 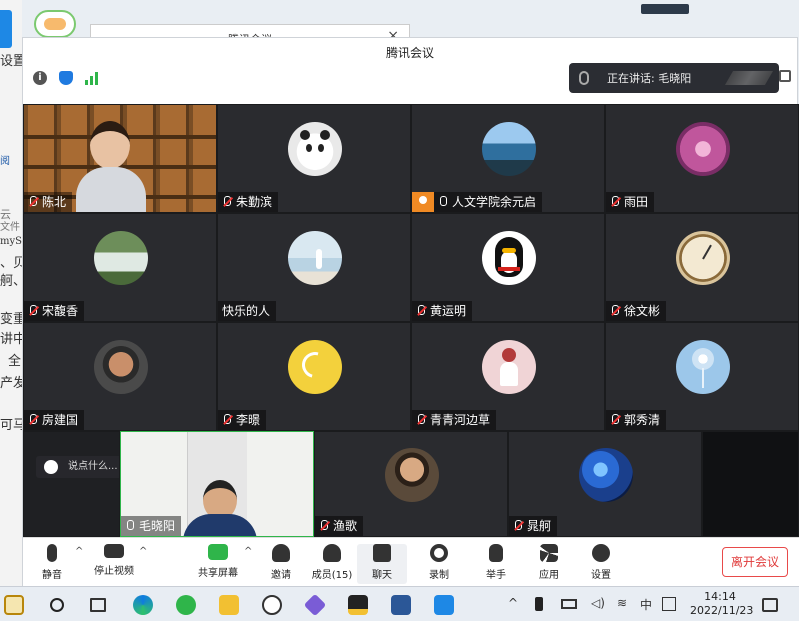 What do you see at coordinates (382, 553) in the screenshot?
I see `chat-icon` at bounding box center [382, 553].